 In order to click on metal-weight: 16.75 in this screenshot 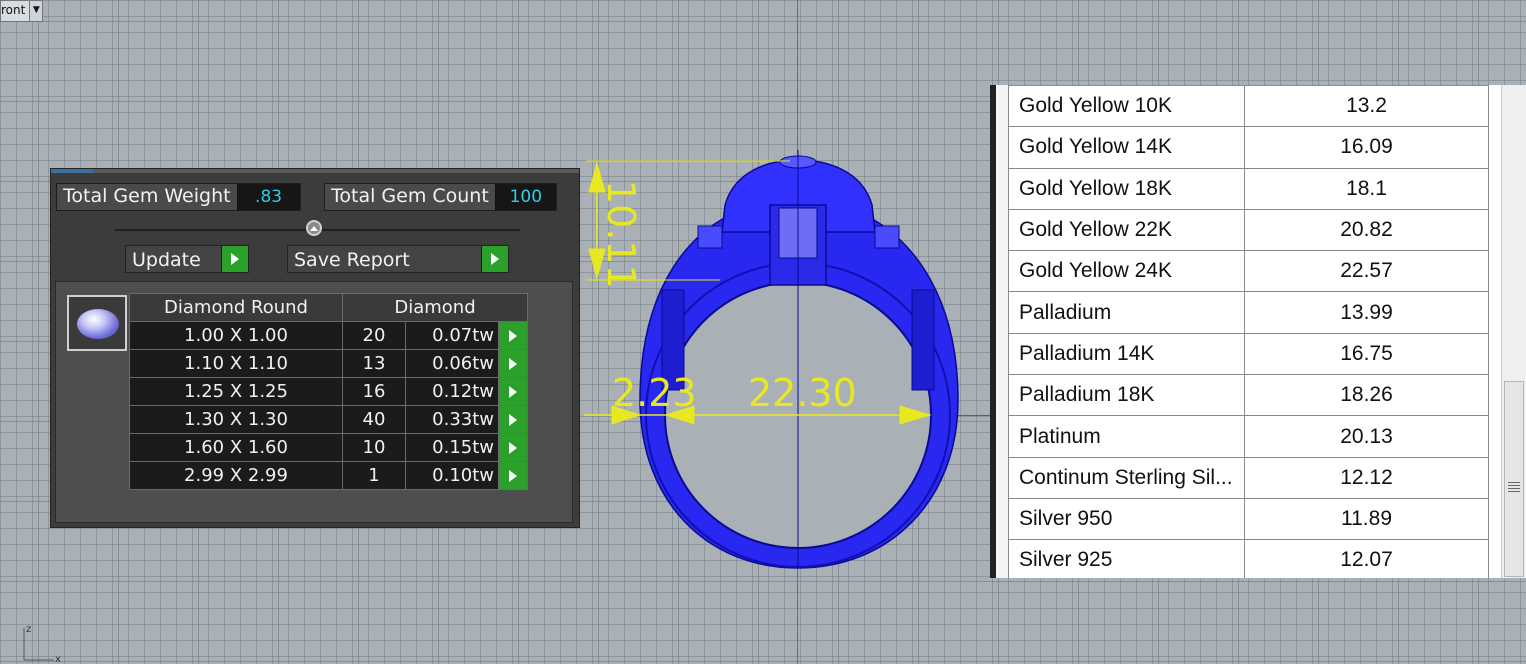, I will do `click(1366, 354)`.